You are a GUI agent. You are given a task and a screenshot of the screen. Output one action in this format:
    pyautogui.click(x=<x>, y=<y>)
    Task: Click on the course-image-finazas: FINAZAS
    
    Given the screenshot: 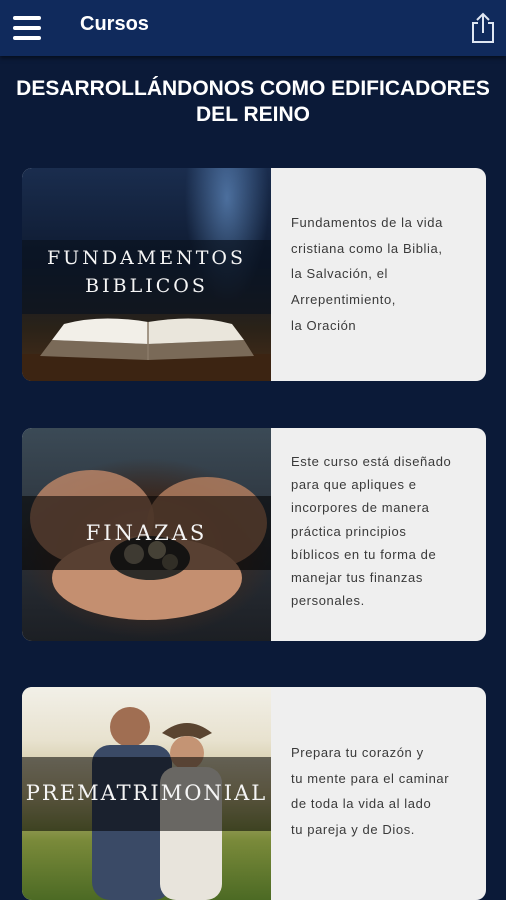 What is the action you would take?
    pyautogui.click(x=146, y=534)
    